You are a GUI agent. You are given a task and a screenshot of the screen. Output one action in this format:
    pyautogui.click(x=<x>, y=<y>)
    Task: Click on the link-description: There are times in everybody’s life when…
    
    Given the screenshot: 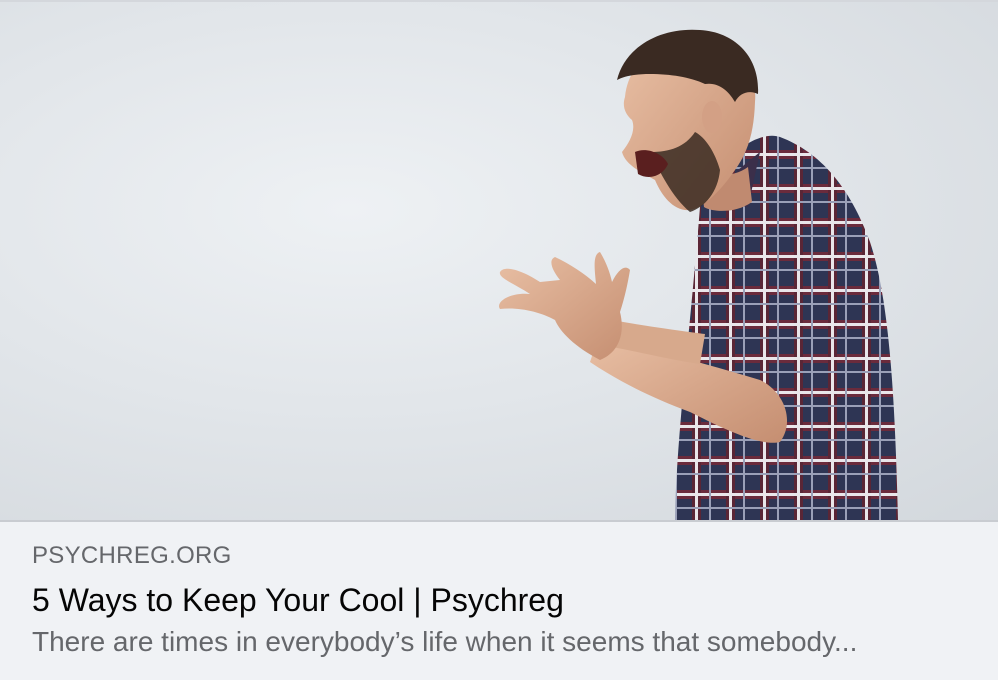 What is the action you would take?
    pyautogui.click(x=445, y=641)
    